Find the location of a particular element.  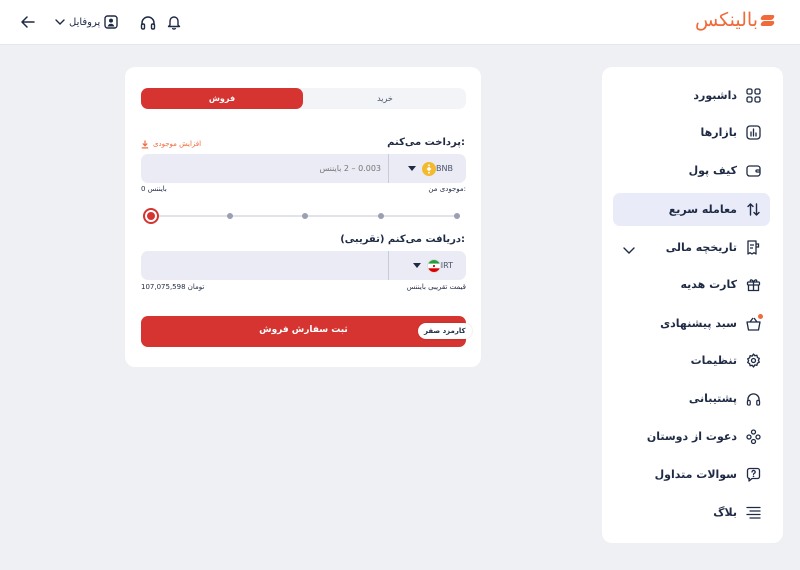

sidebar-item-support: پشتیبانی is located at coordinates (691, 398).